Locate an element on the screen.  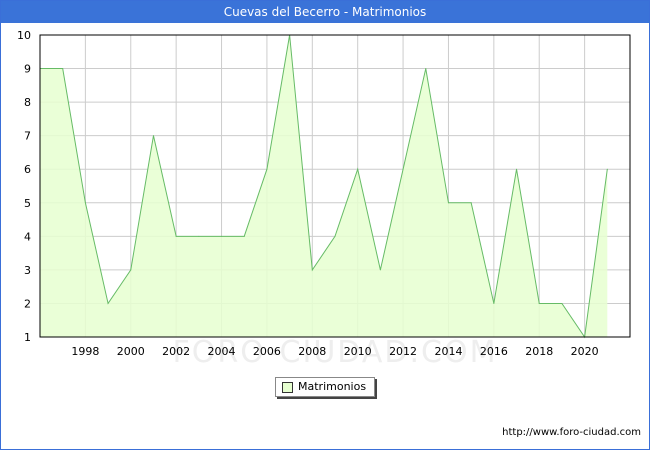
y-tick-label: 5 is located at coordinates (27, 203).